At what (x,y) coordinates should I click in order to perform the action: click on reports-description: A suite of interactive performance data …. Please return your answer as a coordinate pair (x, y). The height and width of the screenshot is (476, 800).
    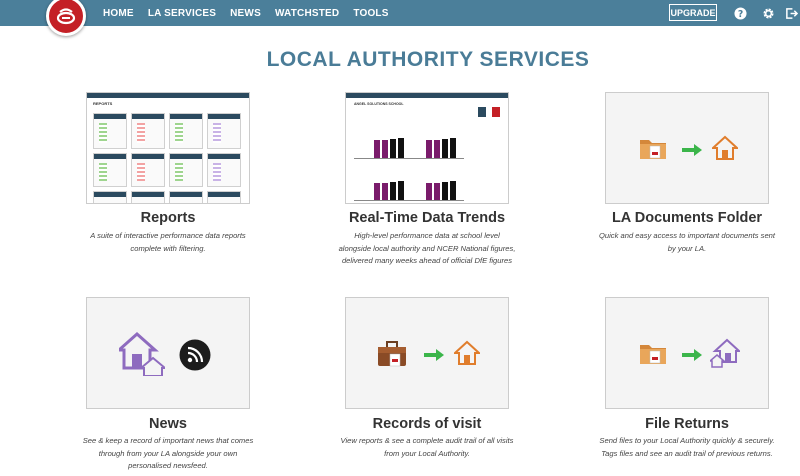
    Looking at the image, I should click on (168, 242).